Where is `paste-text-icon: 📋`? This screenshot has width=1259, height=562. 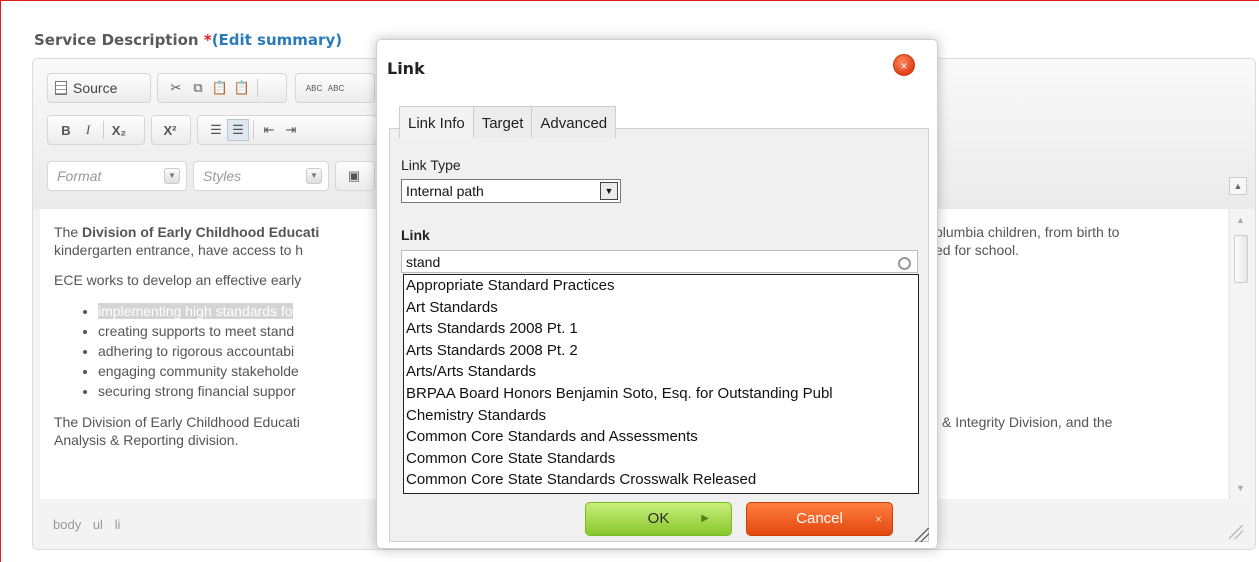 paste-text-icon: 📋 is located at coordinates (242, 88).